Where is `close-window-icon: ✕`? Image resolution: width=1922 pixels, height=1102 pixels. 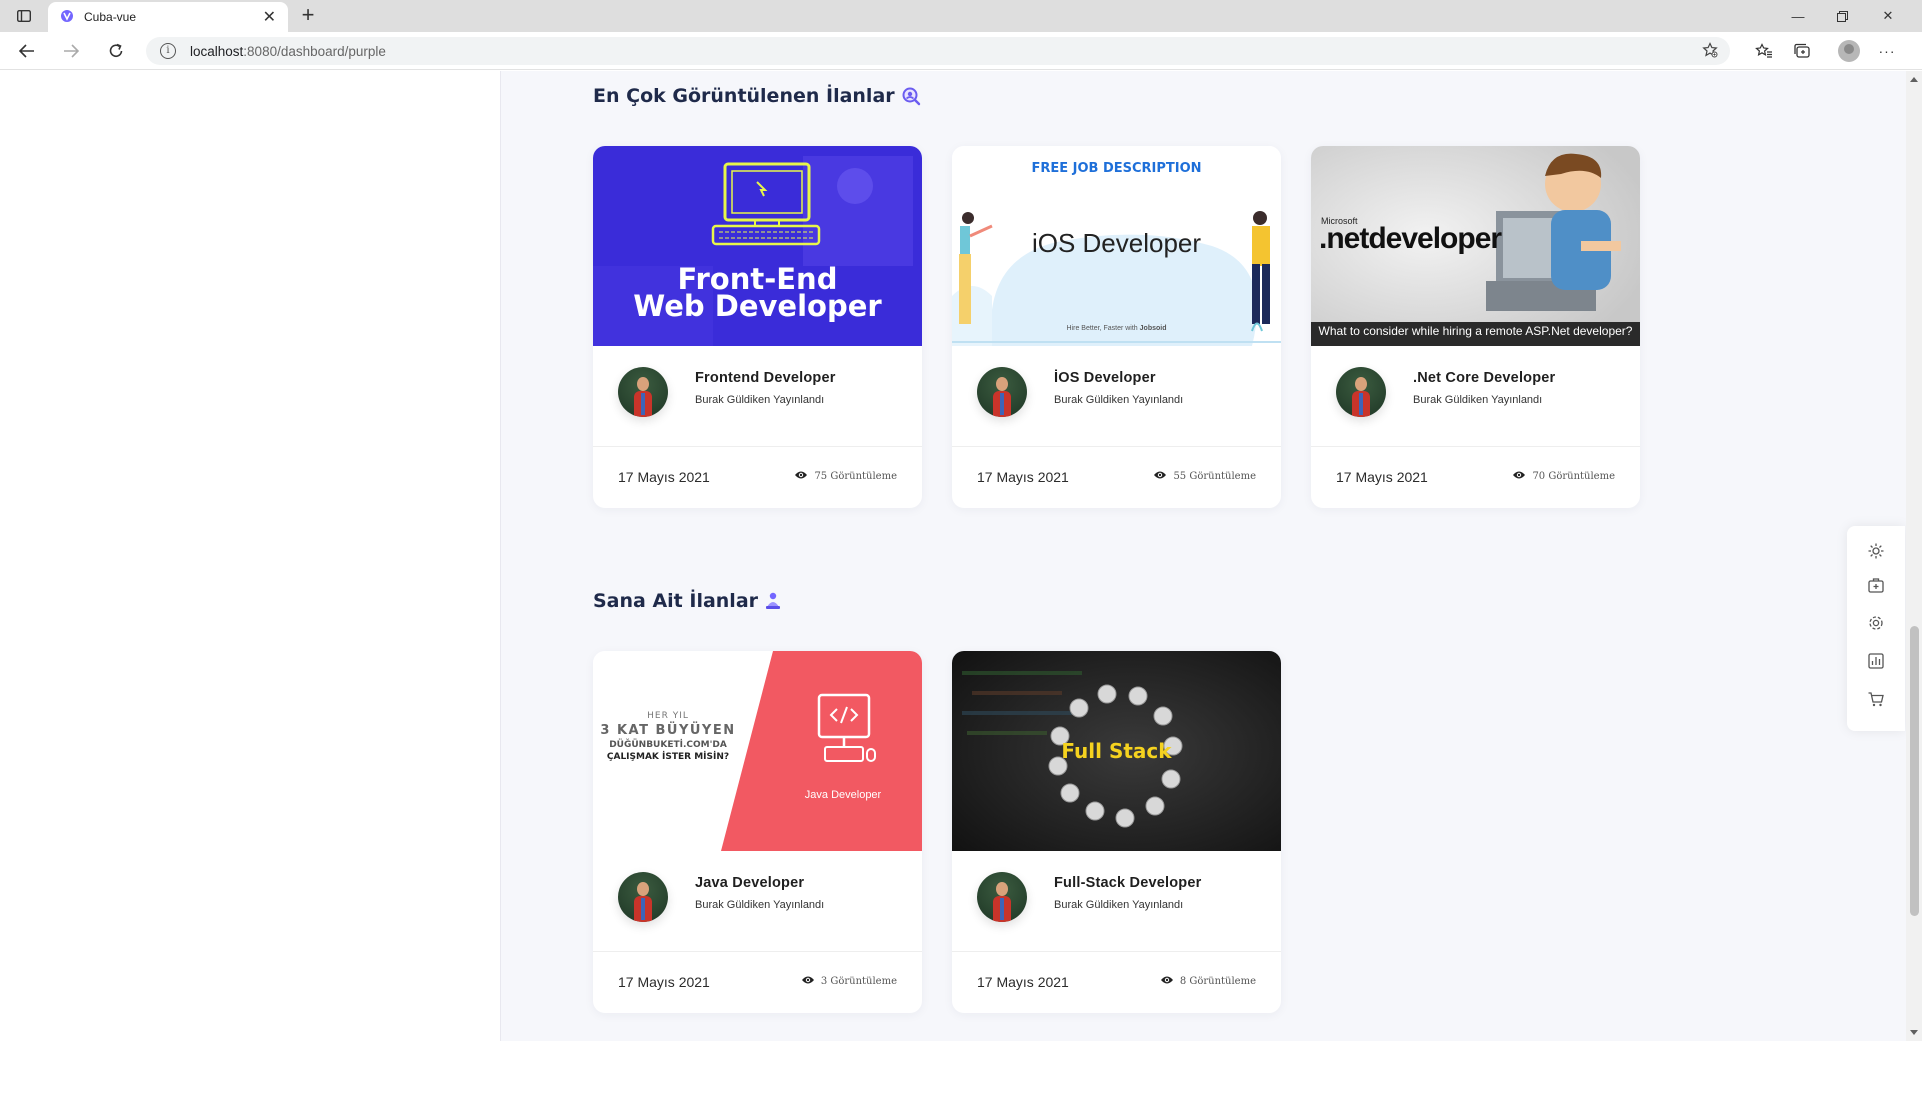
close-window-icon: ✕ is located at coordinates (1888, 16).